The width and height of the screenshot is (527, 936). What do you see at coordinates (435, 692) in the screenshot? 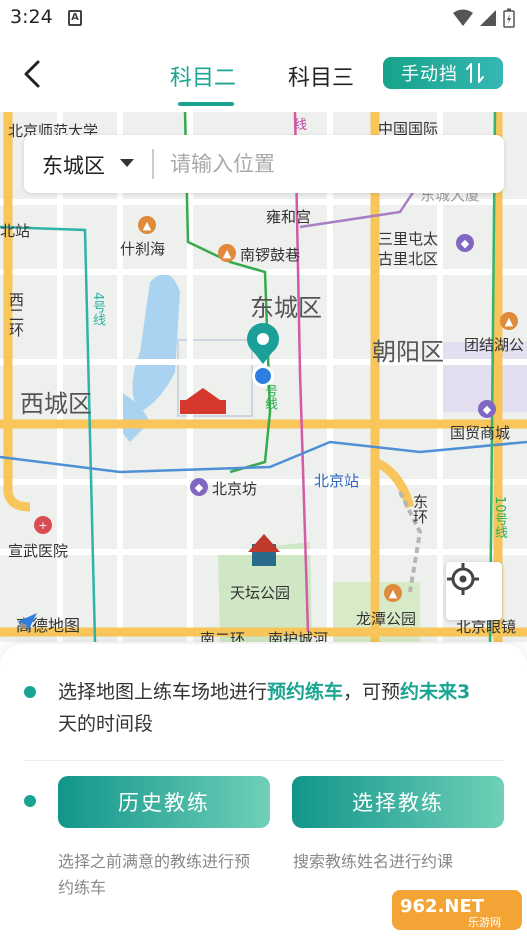
I see `tip-highlight: 约未来3` at bounding box center [435, 692].